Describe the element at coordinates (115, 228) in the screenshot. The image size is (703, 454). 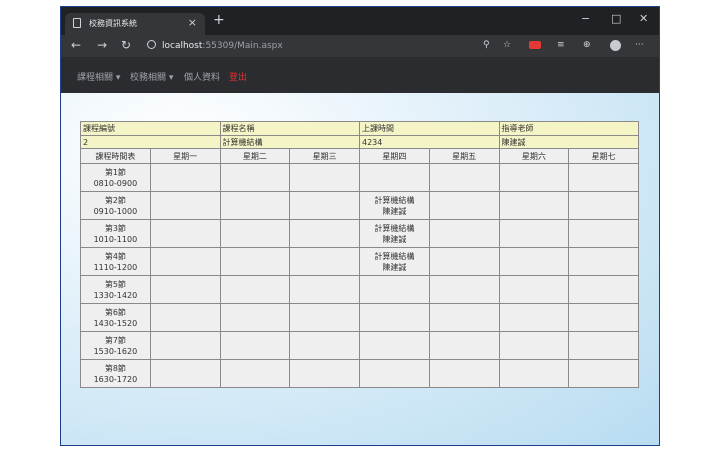
I see `period-name: 第3節` at that location.